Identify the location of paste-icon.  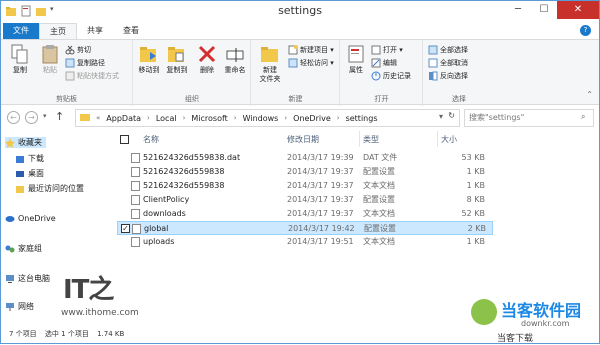
(50, 54).